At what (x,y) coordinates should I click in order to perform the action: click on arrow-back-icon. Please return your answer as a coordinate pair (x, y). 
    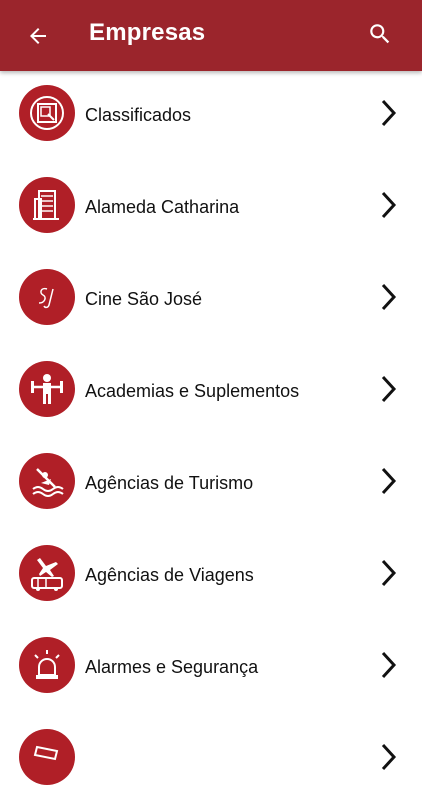
    Looking at the image, I should click on (38, 36).